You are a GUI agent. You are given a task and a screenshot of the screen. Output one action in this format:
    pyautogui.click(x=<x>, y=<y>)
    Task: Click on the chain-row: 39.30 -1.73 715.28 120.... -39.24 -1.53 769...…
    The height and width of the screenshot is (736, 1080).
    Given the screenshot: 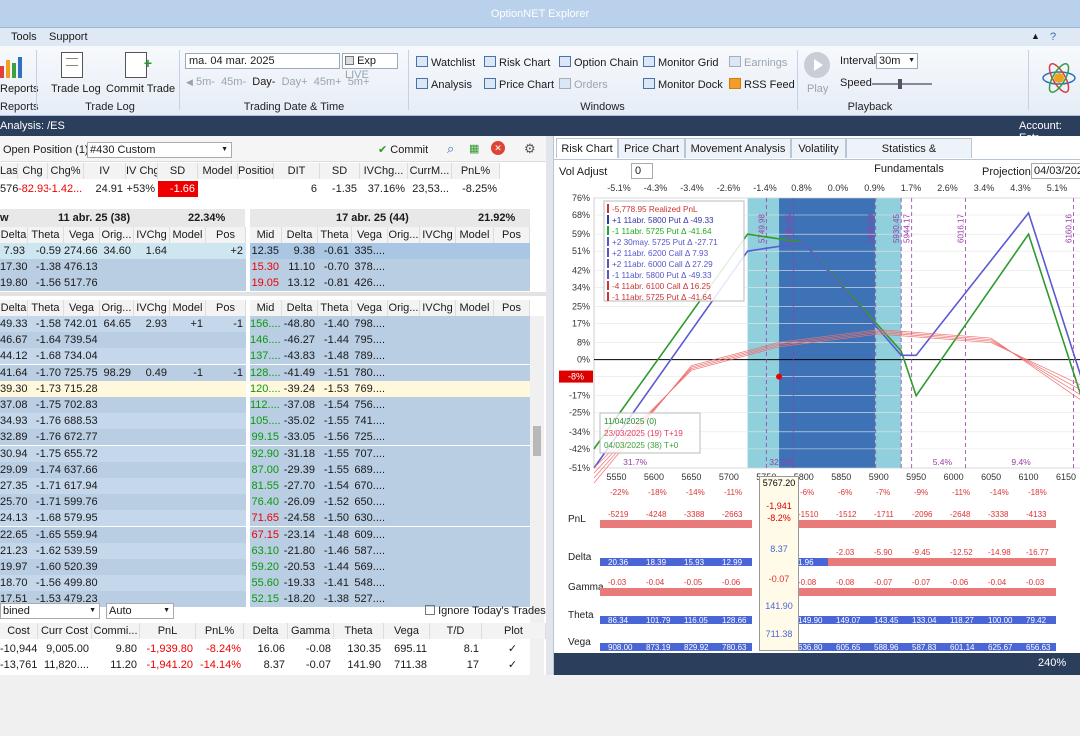 What is the action you would take?
    pyautogui.click(x=265, y=388)
    